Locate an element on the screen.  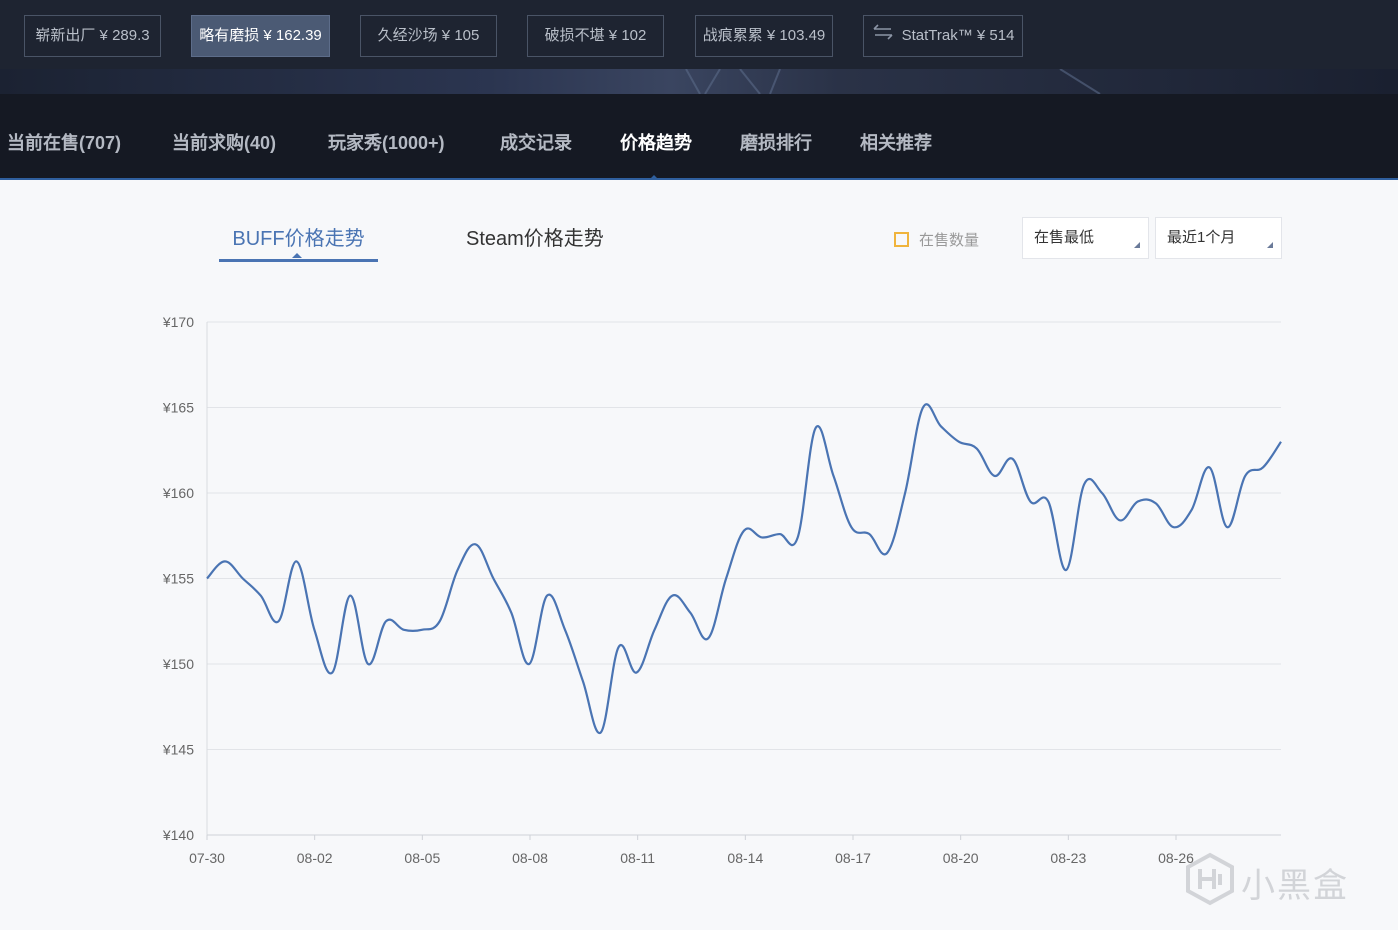
active-tab-indicator is located at coordinates (654, 177).